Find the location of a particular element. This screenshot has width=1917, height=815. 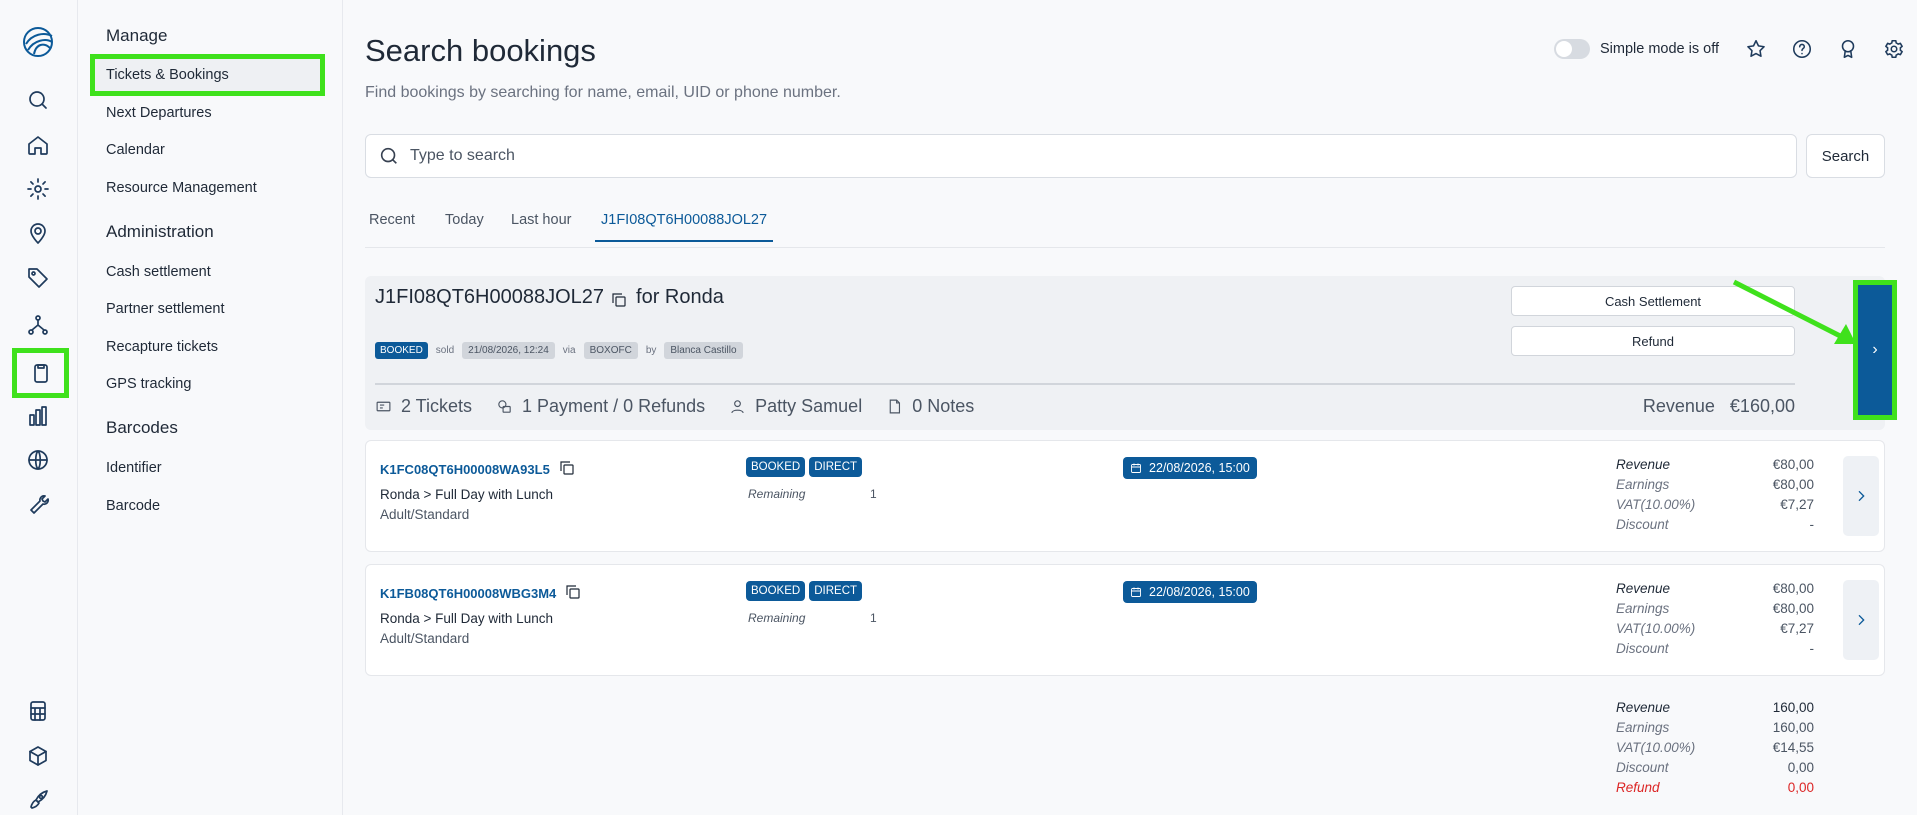

menu-item-calendar: Calendar is located at coordinates (135, 150).